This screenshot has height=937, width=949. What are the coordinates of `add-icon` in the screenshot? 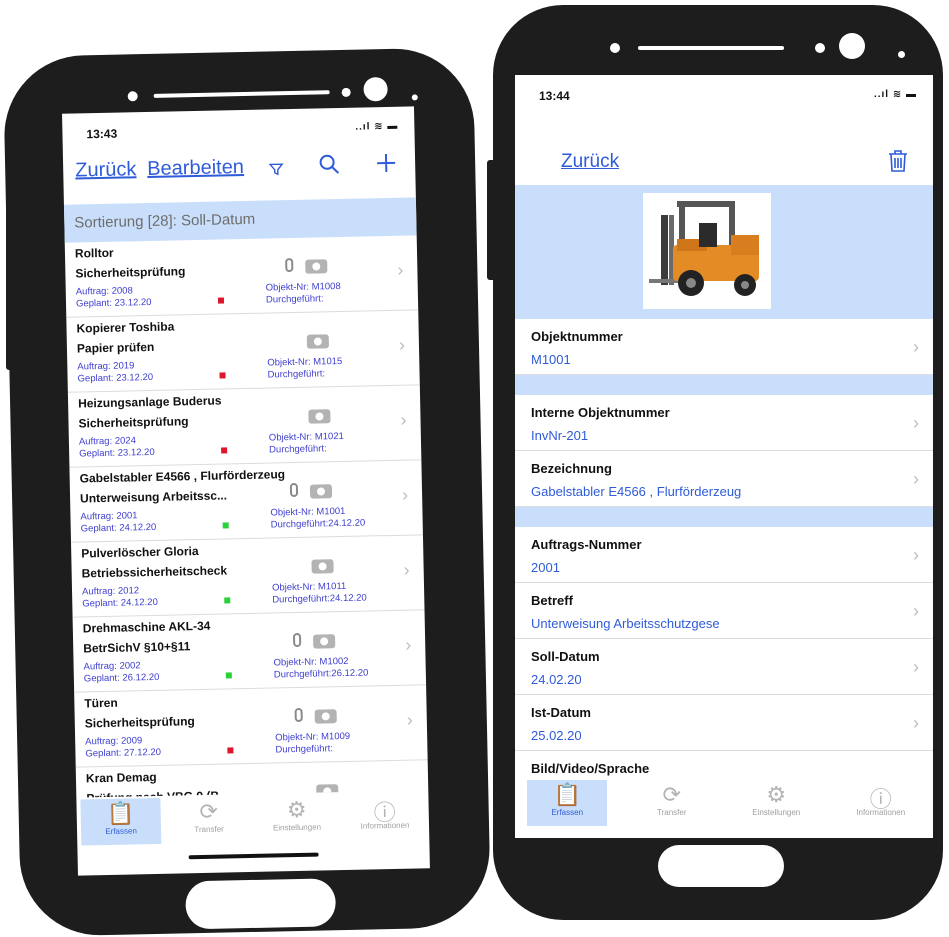 It's located at (386, 166).